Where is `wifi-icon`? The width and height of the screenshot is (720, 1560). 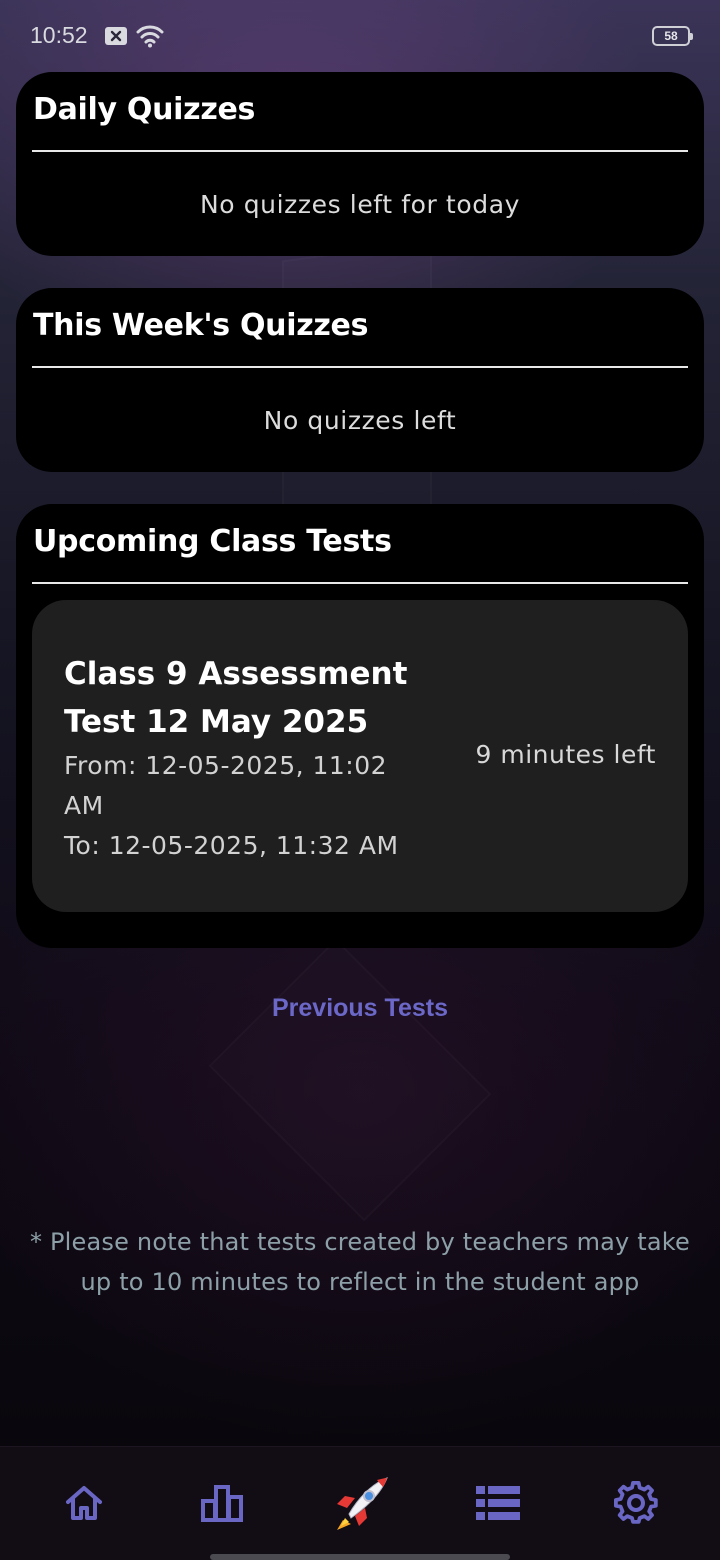 wifi-icon is located at coordinates (150, 38).